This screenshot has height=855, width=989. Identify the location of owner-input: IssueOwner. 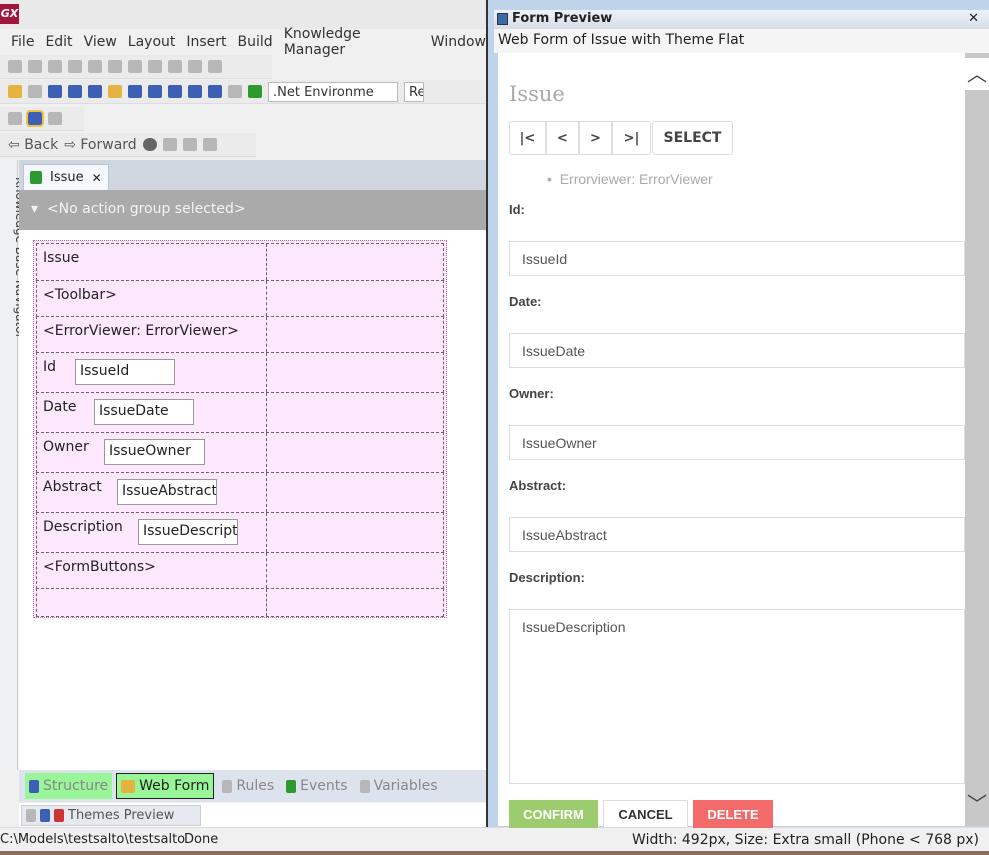
(737, 442).